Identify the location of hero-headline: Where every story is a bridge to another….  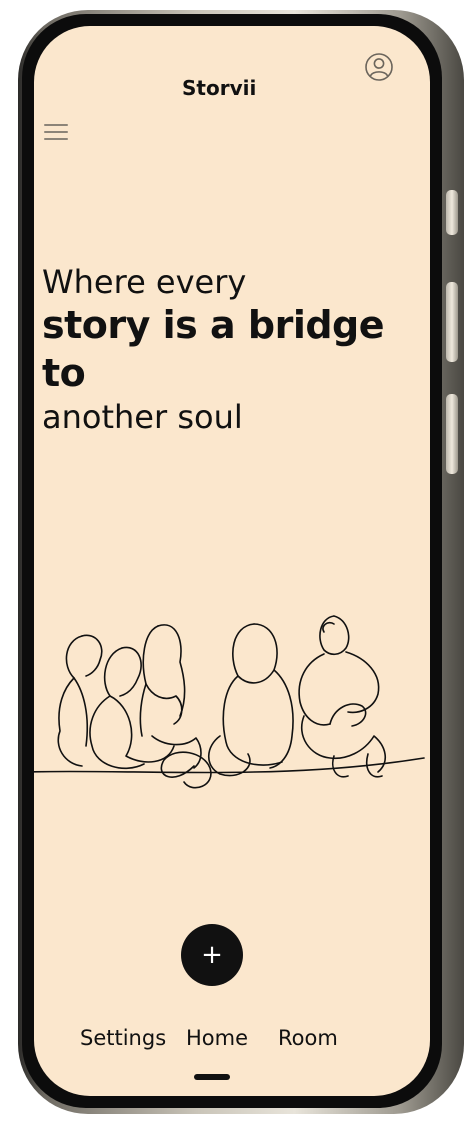
(232, 349).